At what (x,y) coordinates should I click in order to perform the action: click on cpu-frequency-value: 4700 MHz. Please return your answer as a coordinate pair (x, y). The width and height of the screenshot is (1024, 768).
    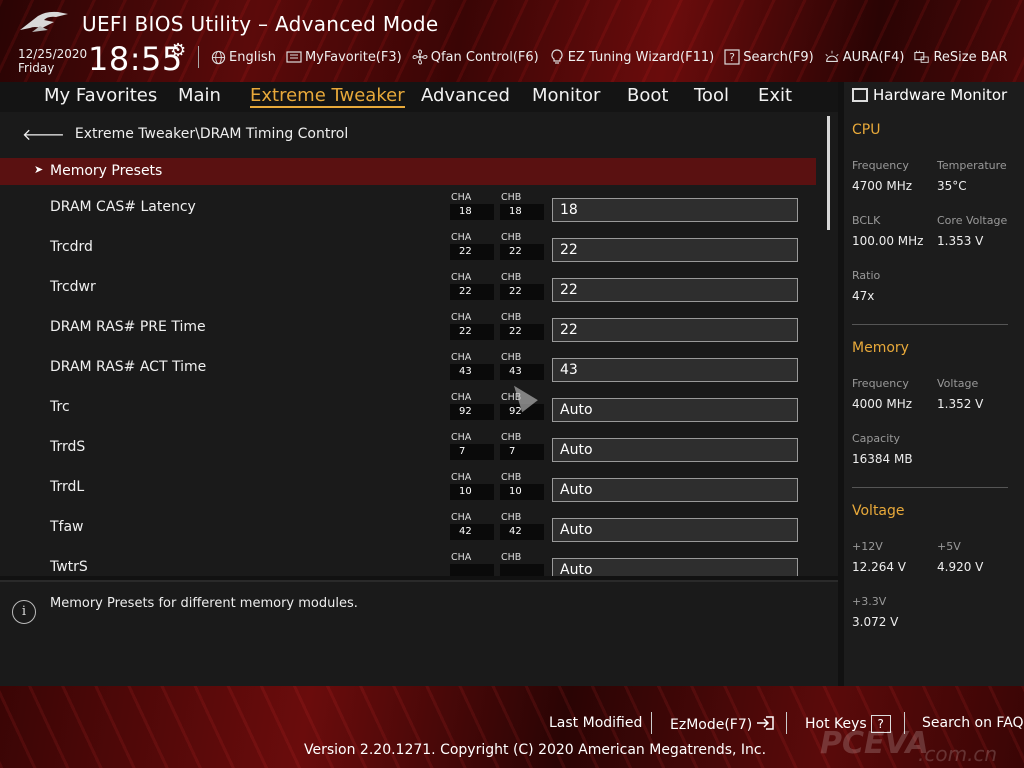
    Looking at the image, I should click on (882, 186).